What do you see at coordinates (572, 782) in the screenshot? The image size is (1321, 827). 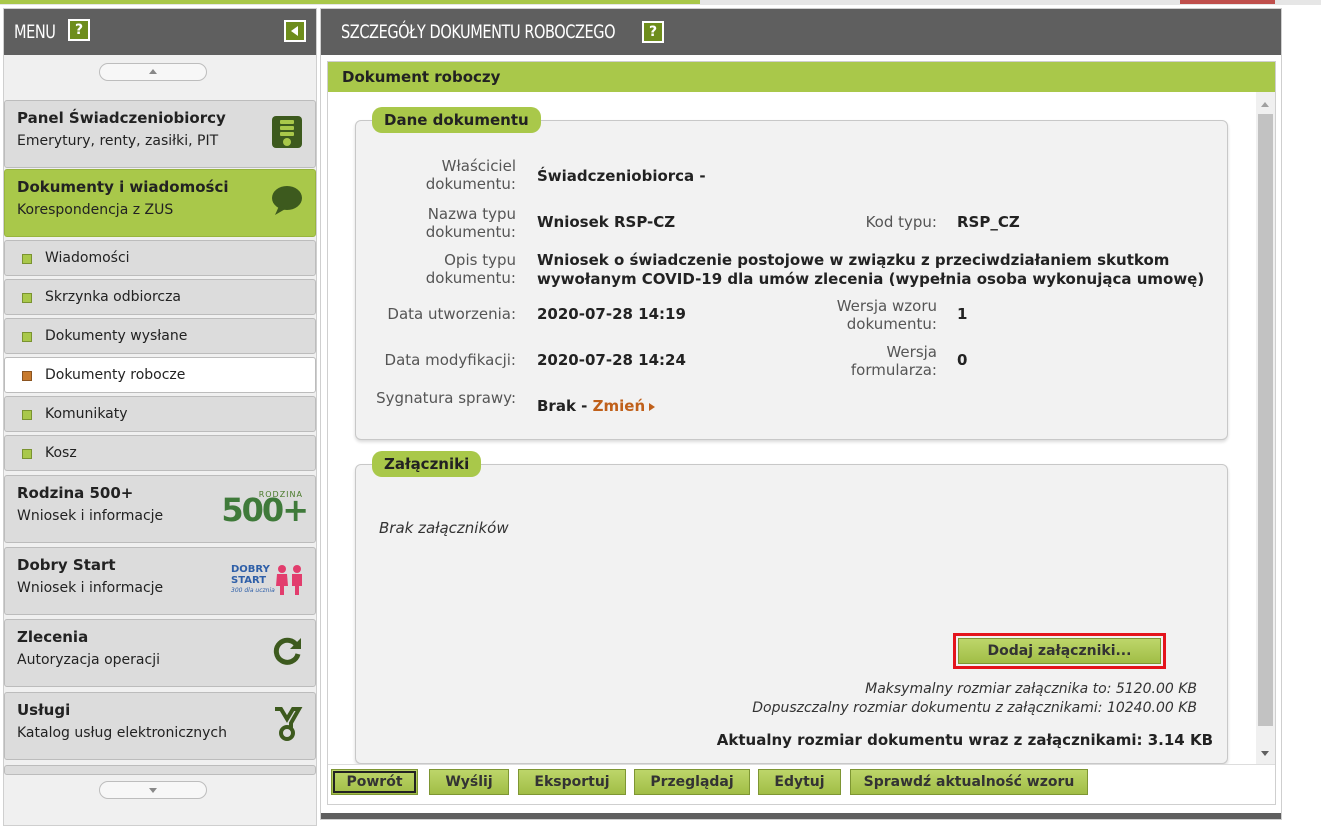 I see `export-button: Eksportuj` at bounding box center [572, 782].